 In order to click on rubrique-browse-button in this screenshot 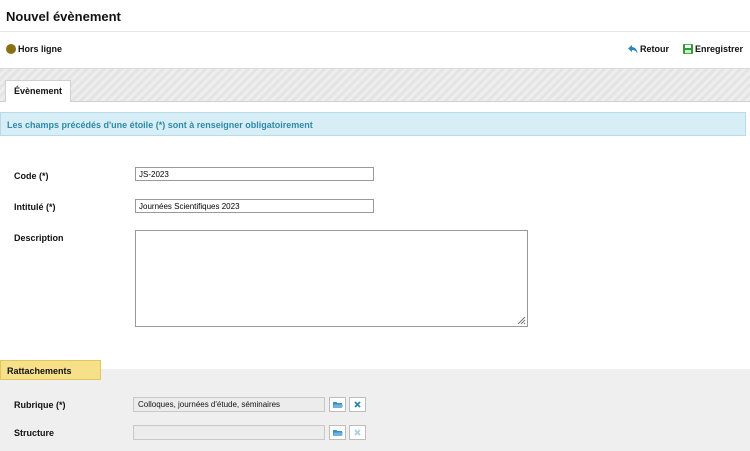, I will do `click(337, 404)`.